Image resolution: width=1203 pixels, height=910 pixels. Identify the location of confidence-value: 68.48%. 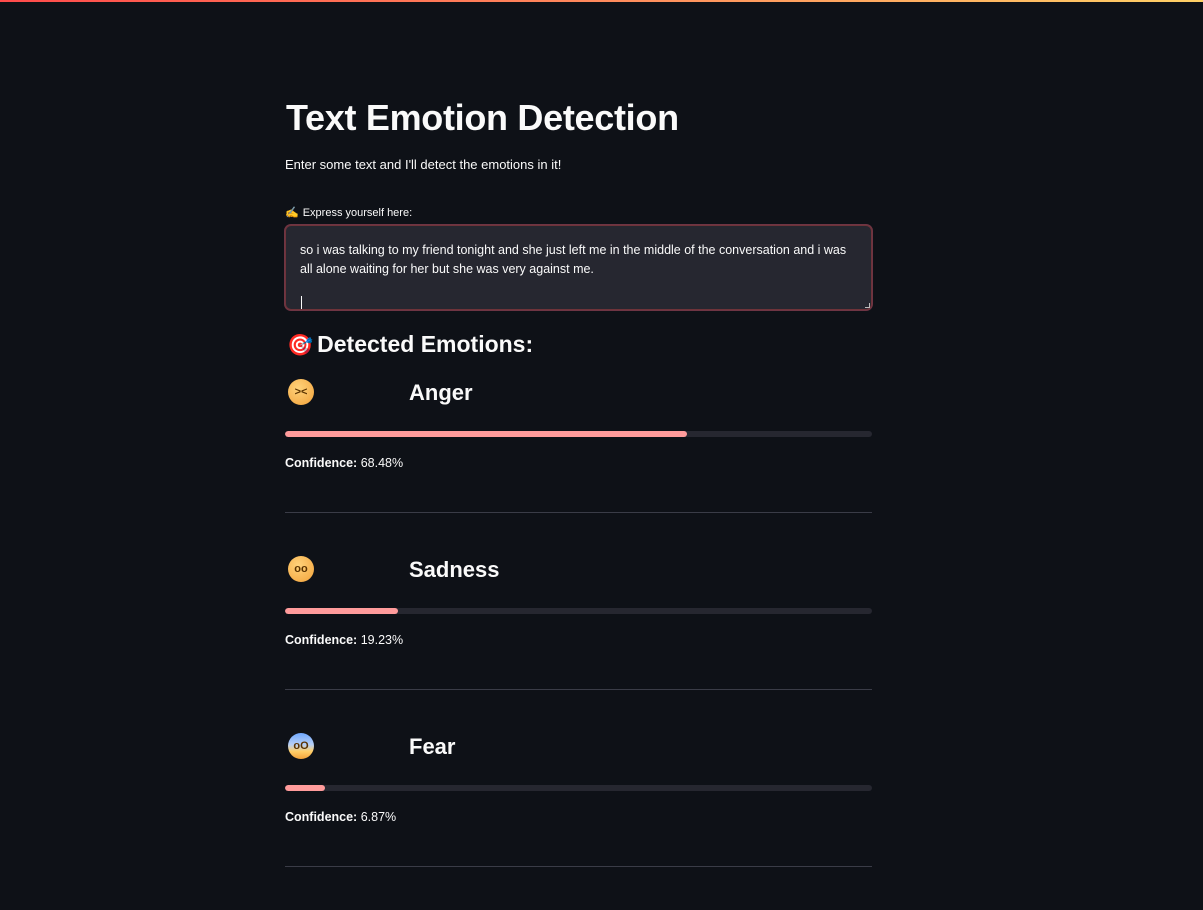
(382, 463).